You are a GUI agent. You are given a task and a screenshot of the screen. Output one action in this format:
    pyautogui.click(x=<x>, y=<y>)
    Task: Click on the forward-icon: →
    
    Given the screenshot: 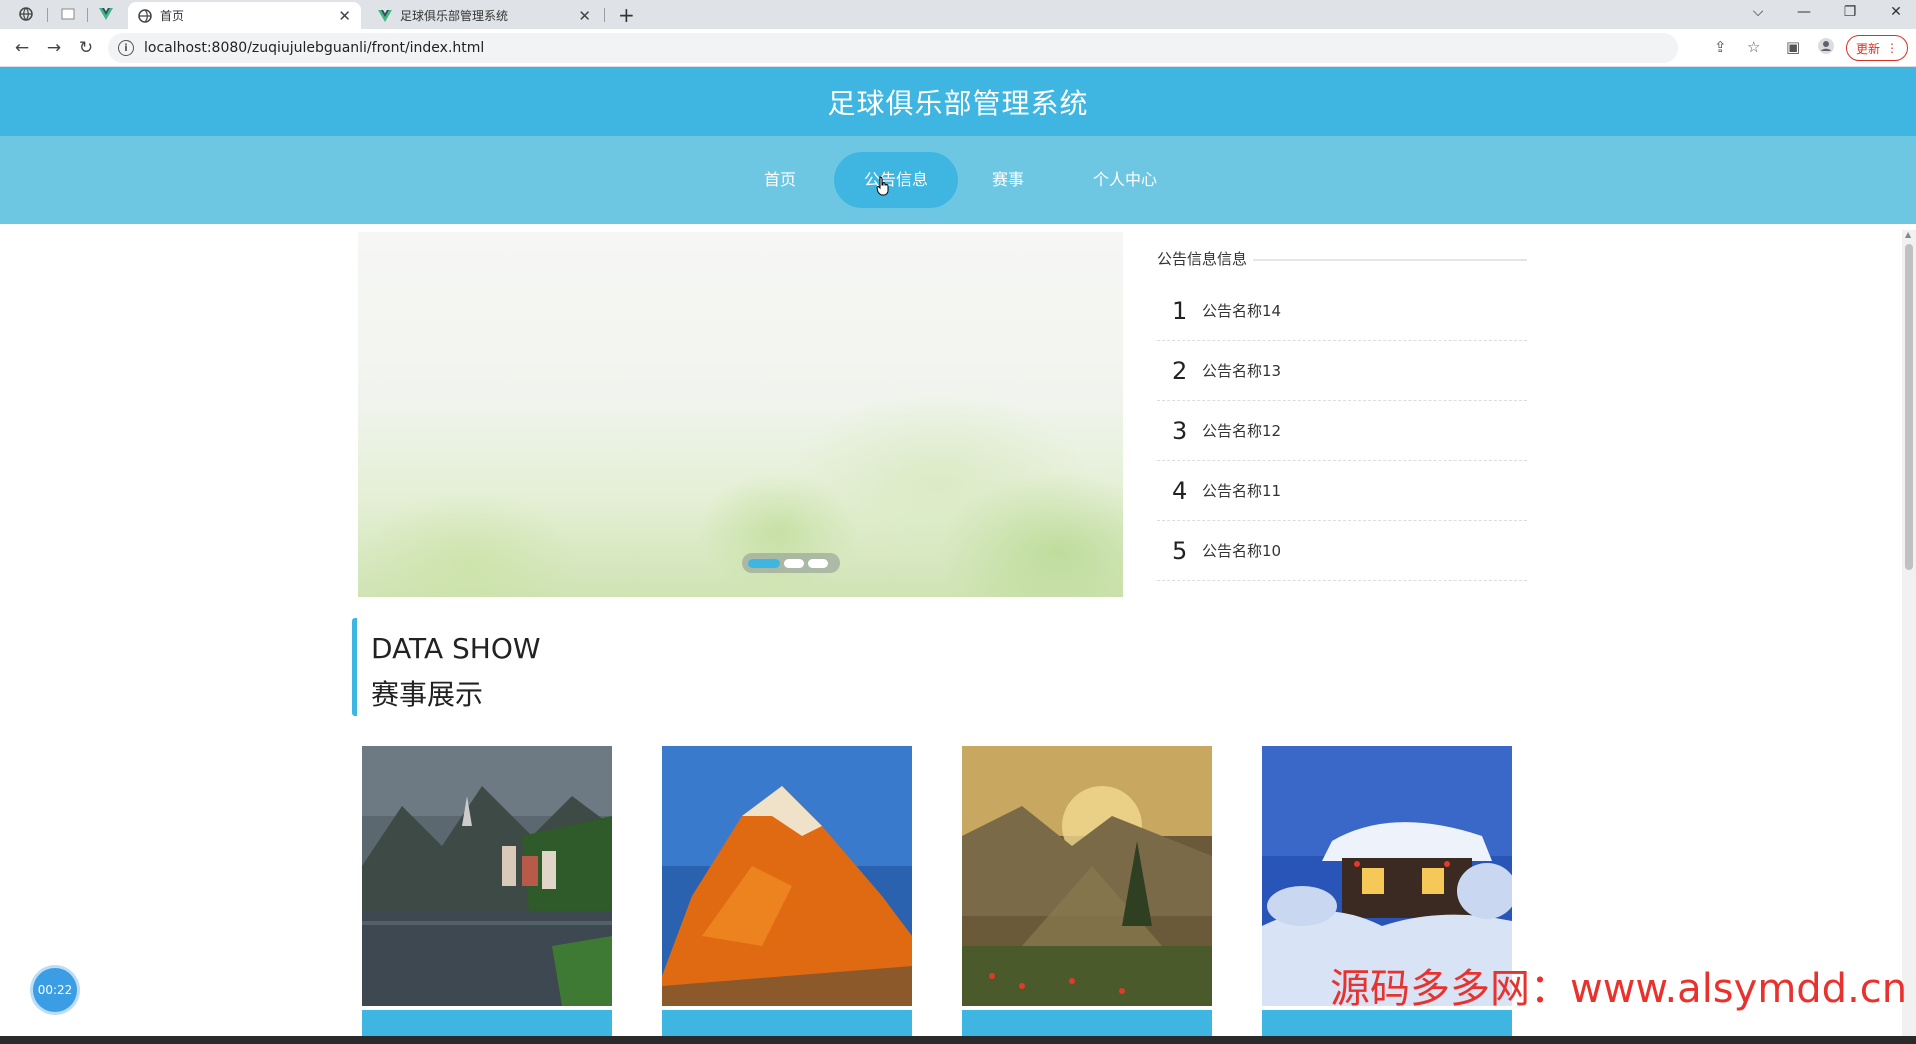 What is the action you would take?
    pyautogui.click(x=54, y=48)
    